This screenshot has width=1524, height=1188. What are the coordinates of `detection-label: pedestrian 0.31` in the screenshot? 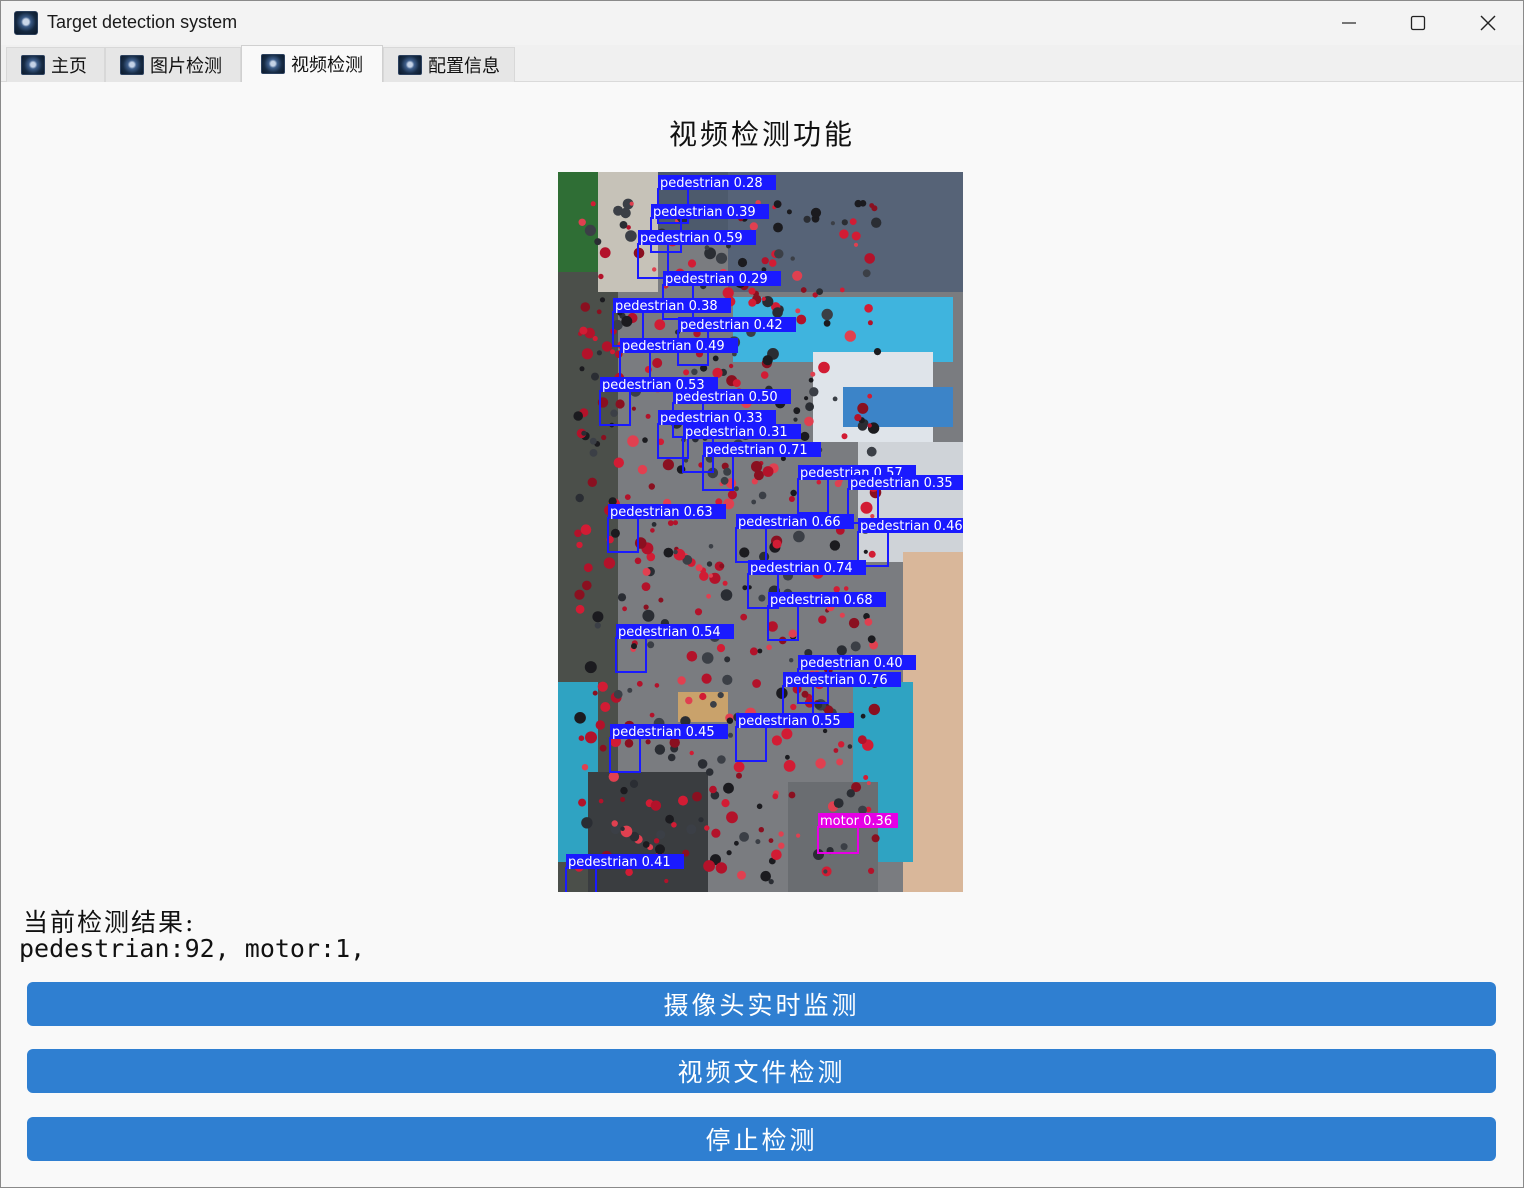 It's located at (736, 432).